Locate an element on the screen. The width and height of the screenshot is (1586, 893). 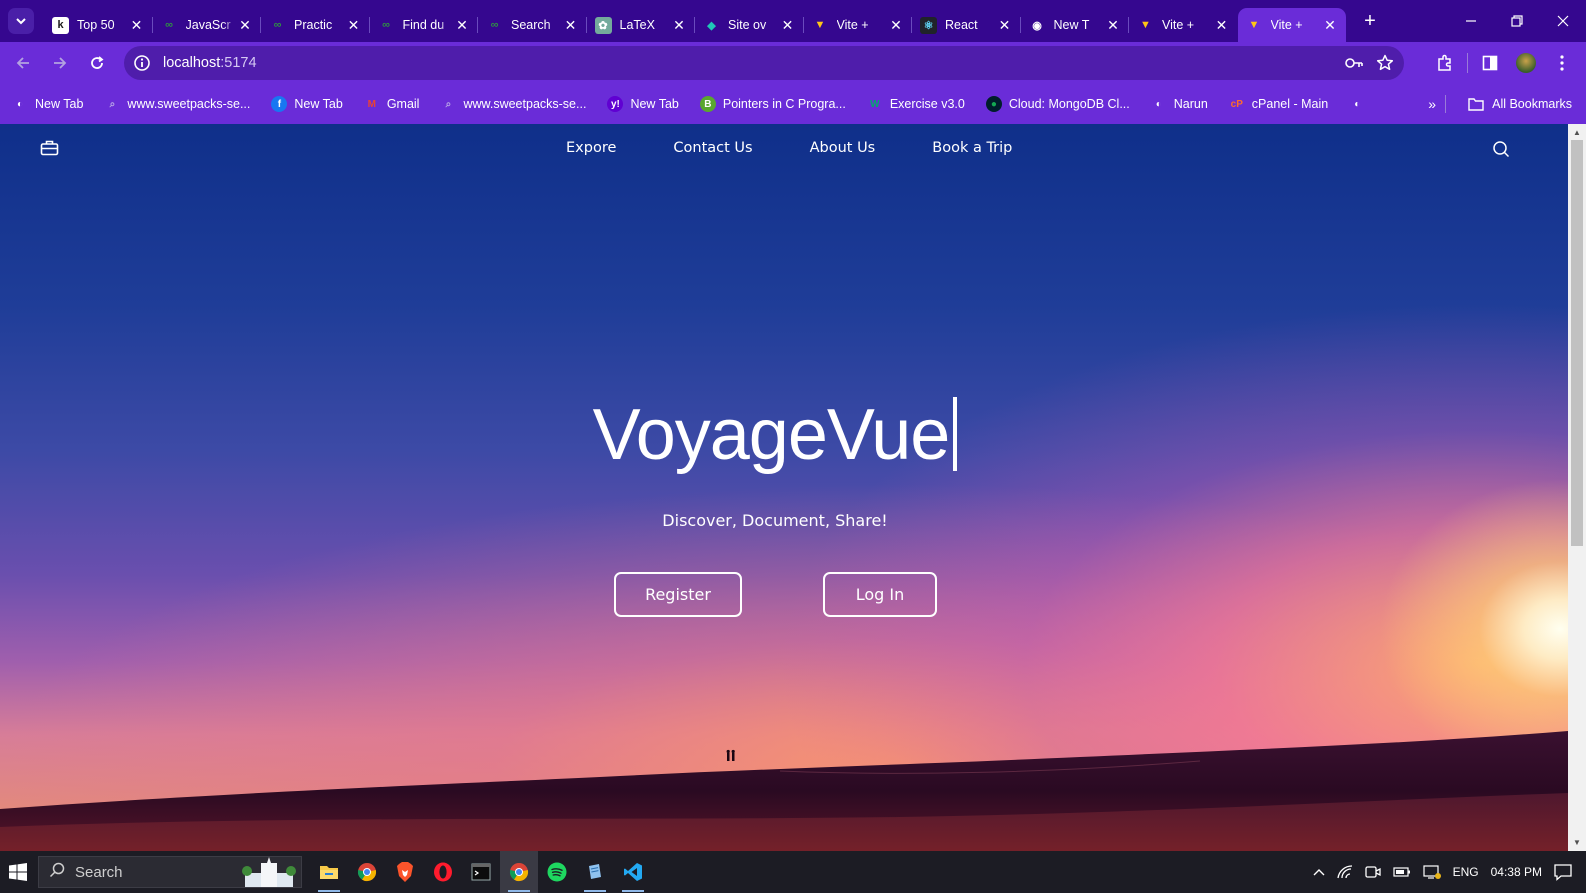
meet-now-icon is located at coordinates (1372, 872).